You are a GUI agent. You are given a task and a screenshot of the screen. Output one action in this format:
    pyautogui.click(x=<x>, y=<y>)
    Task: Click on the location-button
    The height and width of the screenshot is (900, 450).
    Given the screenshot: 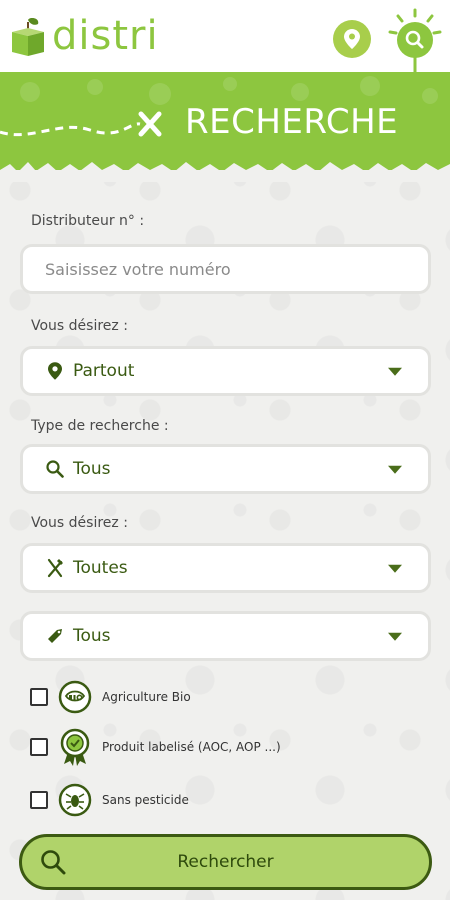 What is the action you would take?
    pyautogui.click(x=352, y=39)
    